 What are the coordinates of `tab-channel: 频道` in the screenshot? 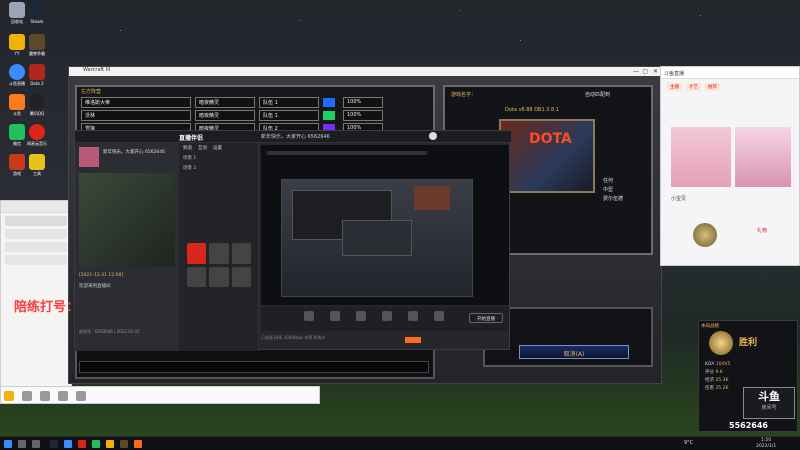 It's located at (187, 148).